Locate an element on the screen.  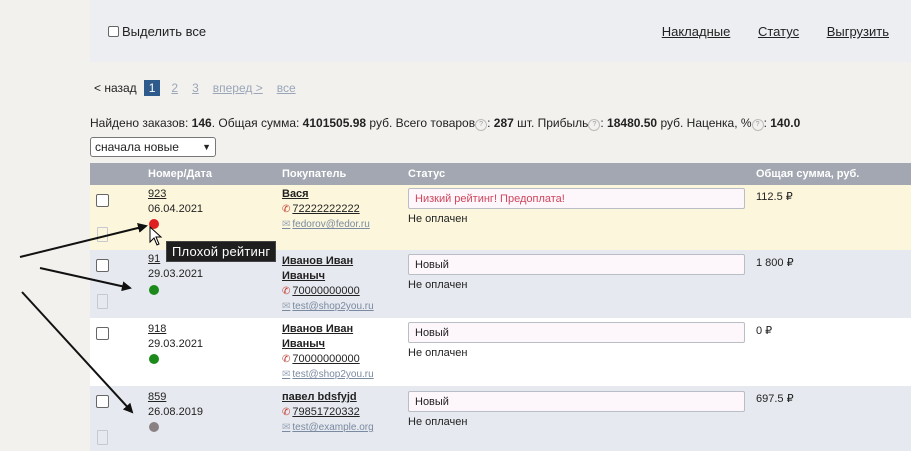
rating-tooltip: Плохой рейтинг is located at coordinates (221, 251).